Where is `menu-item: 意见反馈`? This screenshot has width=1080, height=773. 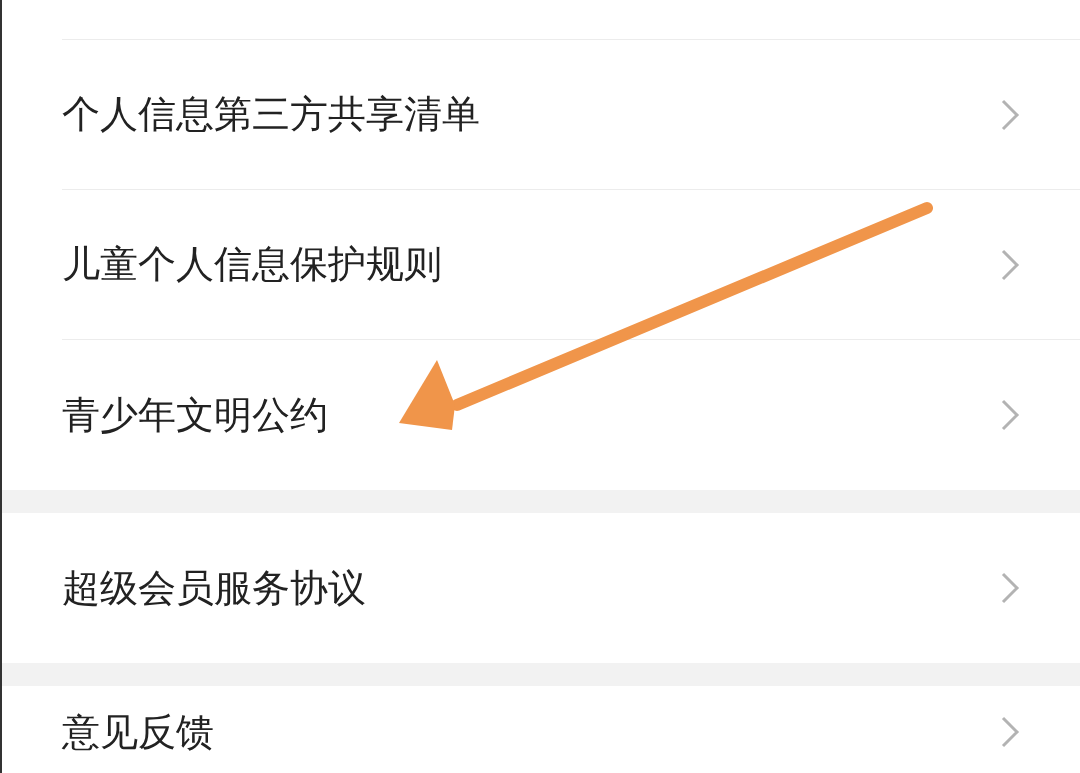
menu-item: 意见反馈 is located at coordinates (571, 729).